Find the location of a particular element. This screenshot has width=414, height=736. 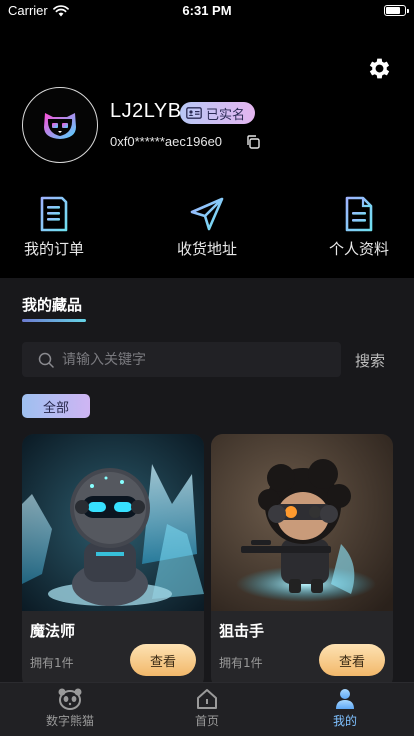

avatar is located at coordinates (60, 125).